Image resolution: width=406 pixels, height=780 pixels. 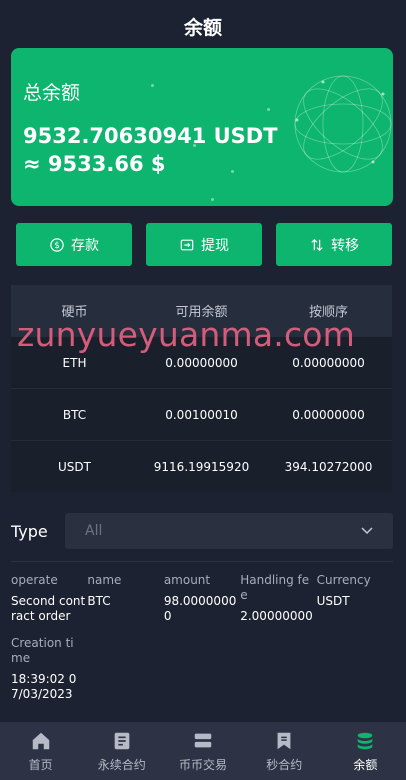 I want to click on transfer-button: 转移, so click(x=334, y=244).